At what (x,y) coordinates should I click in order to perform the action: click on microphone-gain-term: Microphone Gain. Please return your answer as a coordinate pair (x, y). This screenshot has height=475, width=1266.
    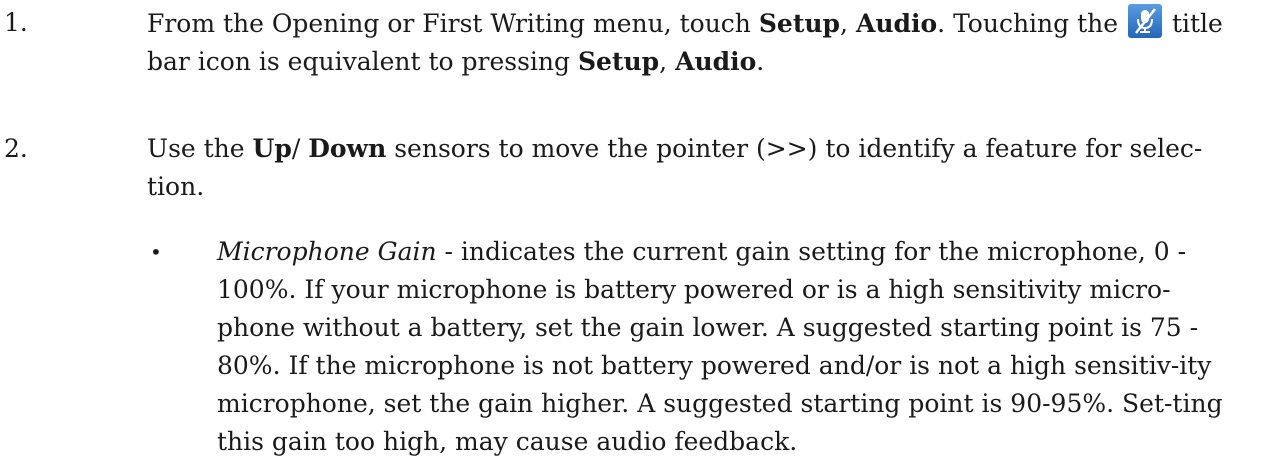
    Looking at the image, I should click on (327, 251).